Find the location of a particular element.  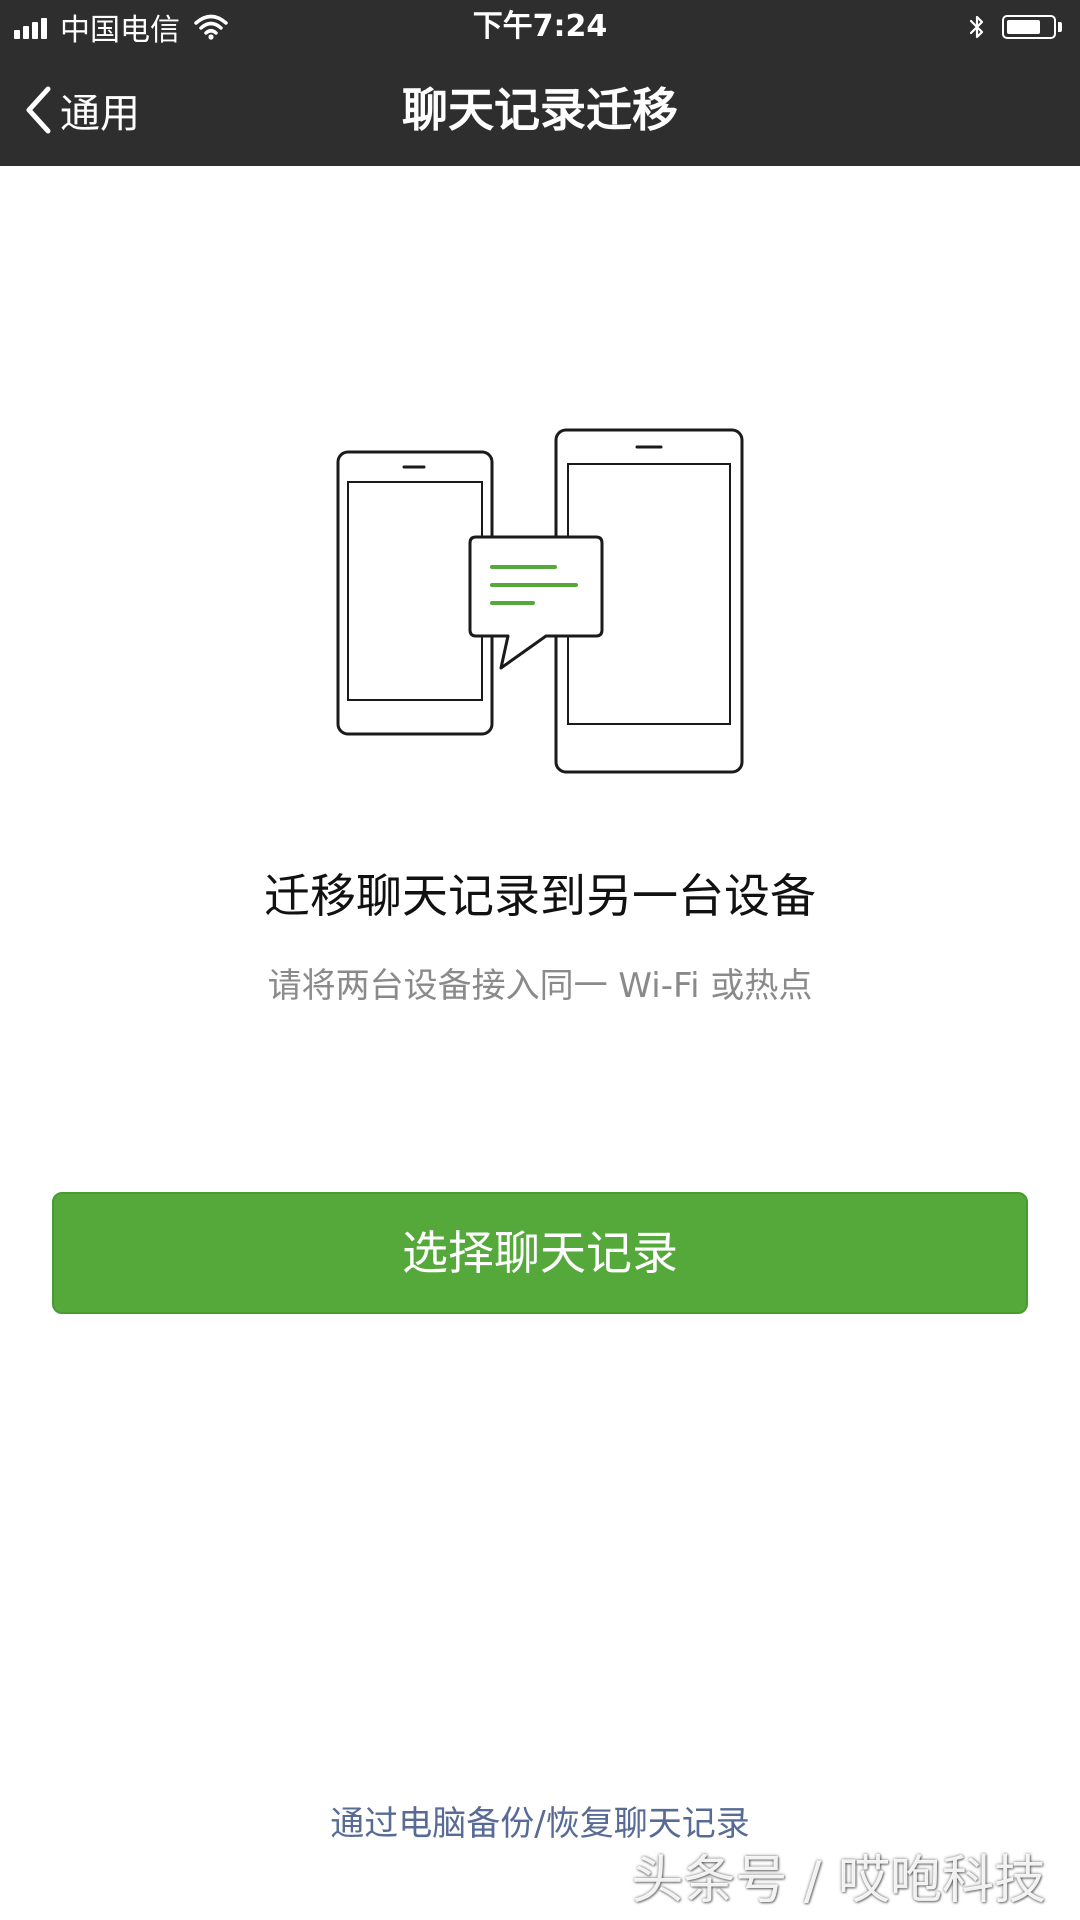

migration-headline: 迁移聊天记录到另一台设备 is located at coordinates (540, 896).